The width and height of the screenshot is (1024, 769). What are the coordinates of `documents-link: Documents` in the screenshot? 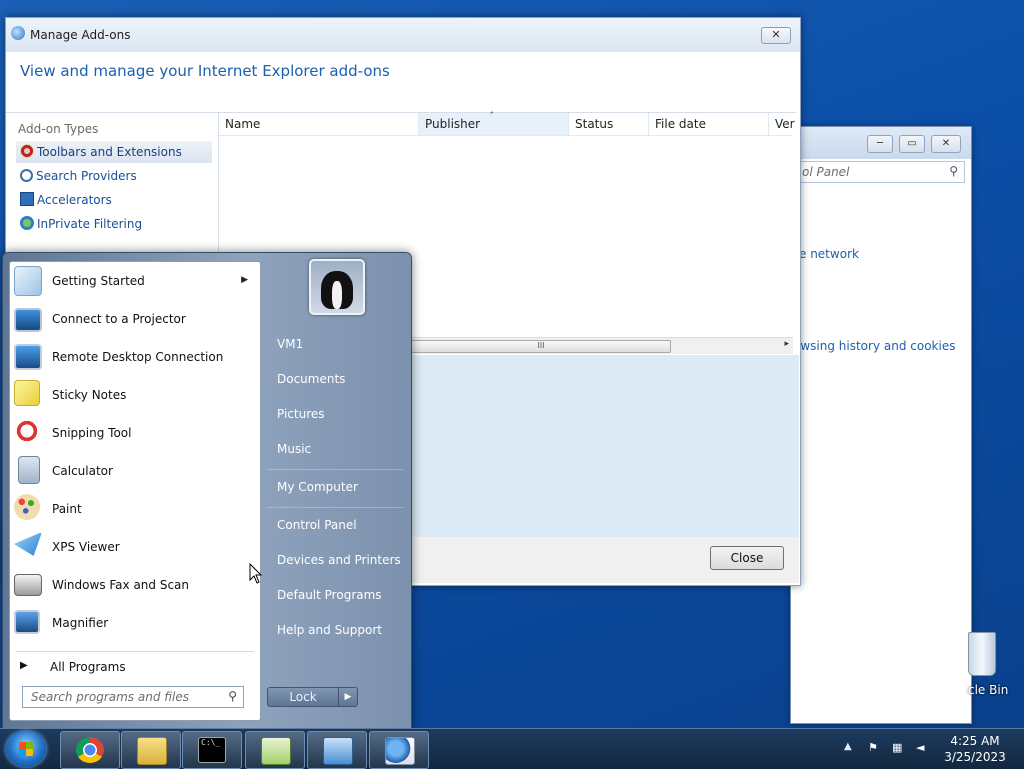 It's located at (311, 379).